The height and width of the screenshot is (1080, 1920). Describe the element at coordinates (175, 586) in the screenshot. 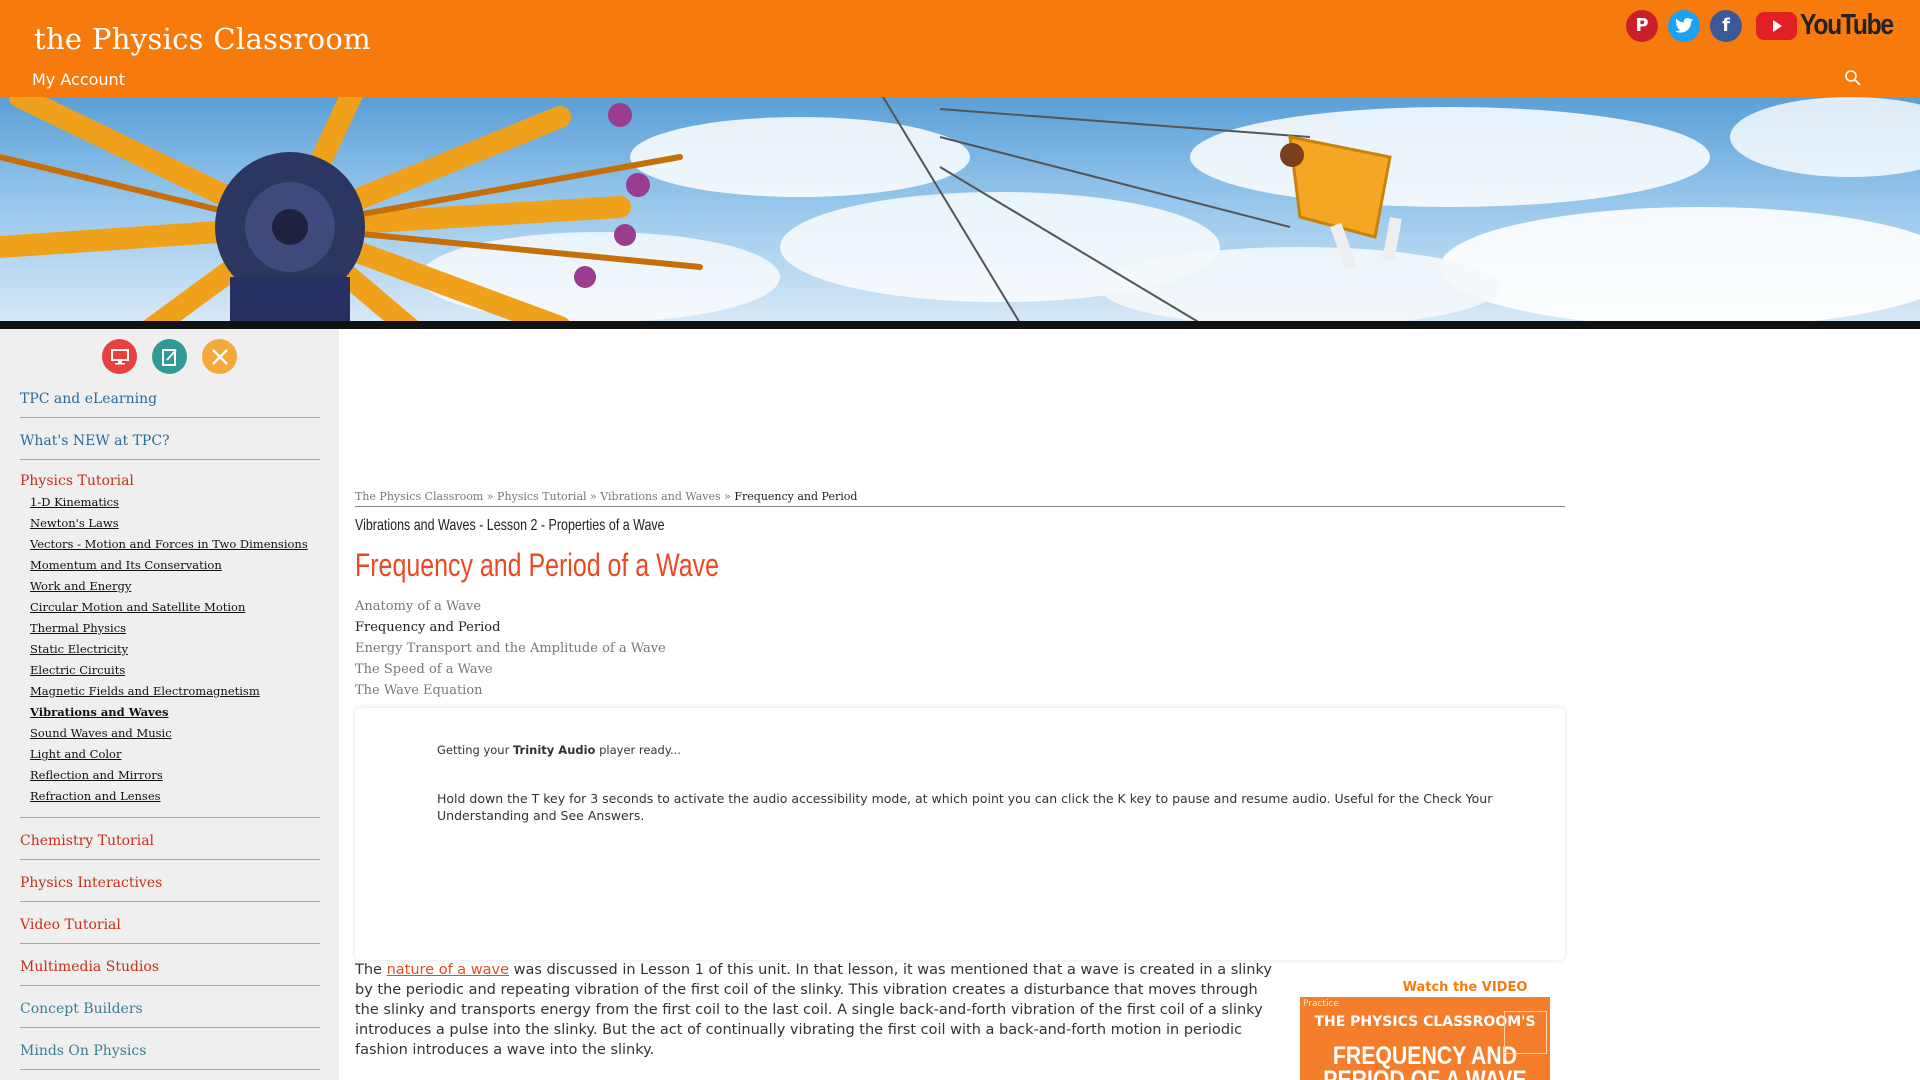

I see `nav-work-energy: Work and Energy` at that location.